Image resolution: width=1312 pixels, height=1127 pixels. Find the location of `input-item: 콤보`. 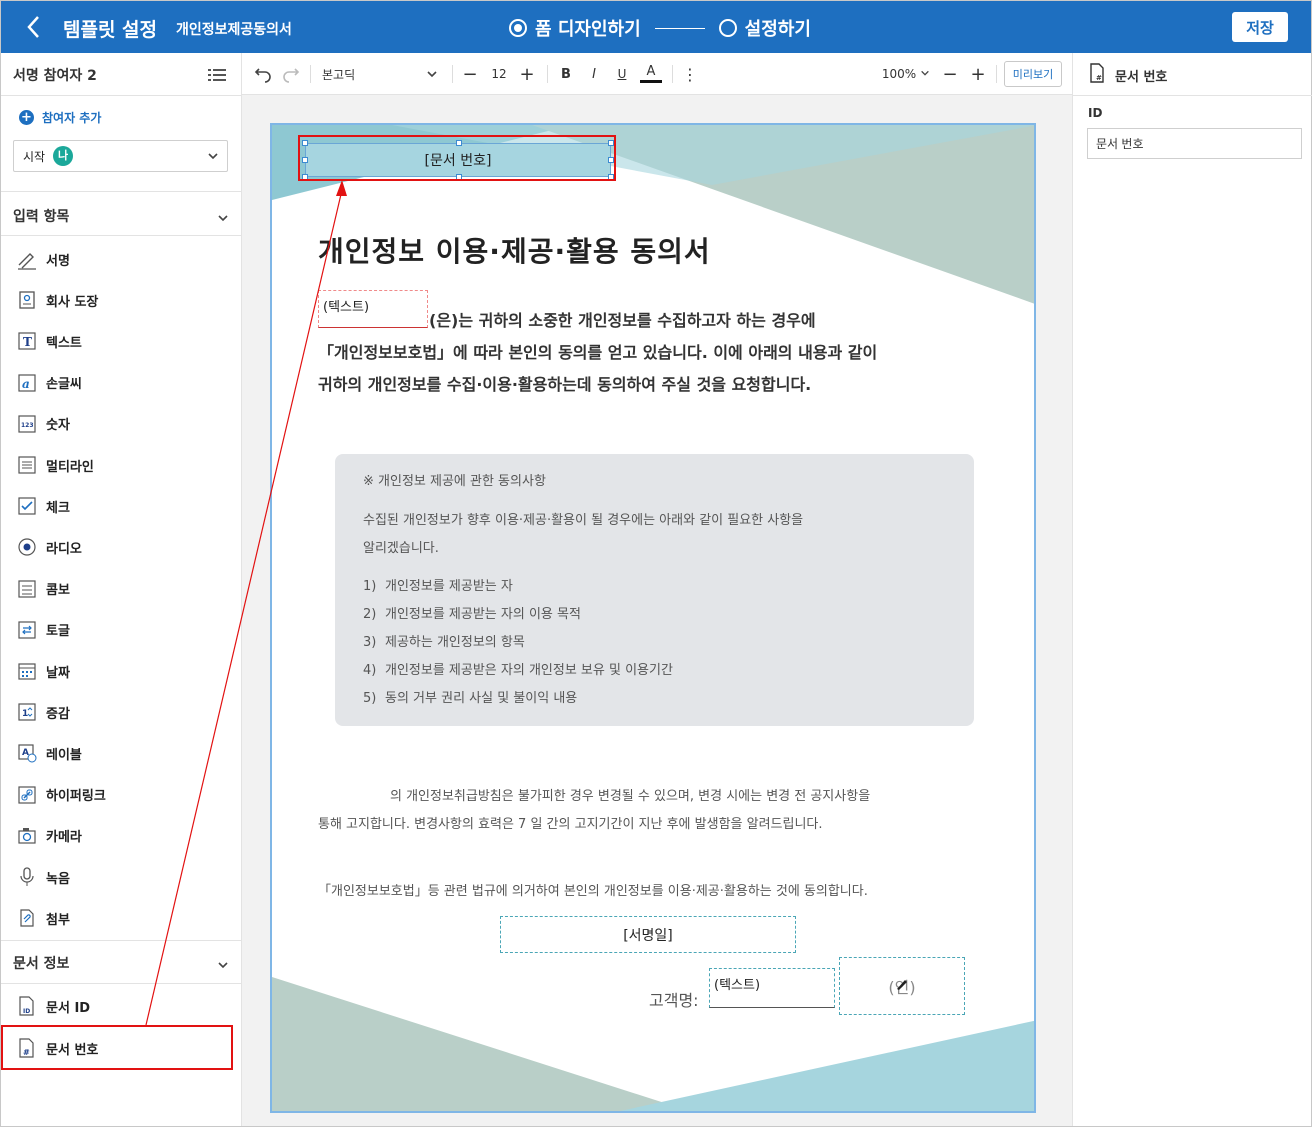

input-item: 콤보 is located at coordinates (118, 589).